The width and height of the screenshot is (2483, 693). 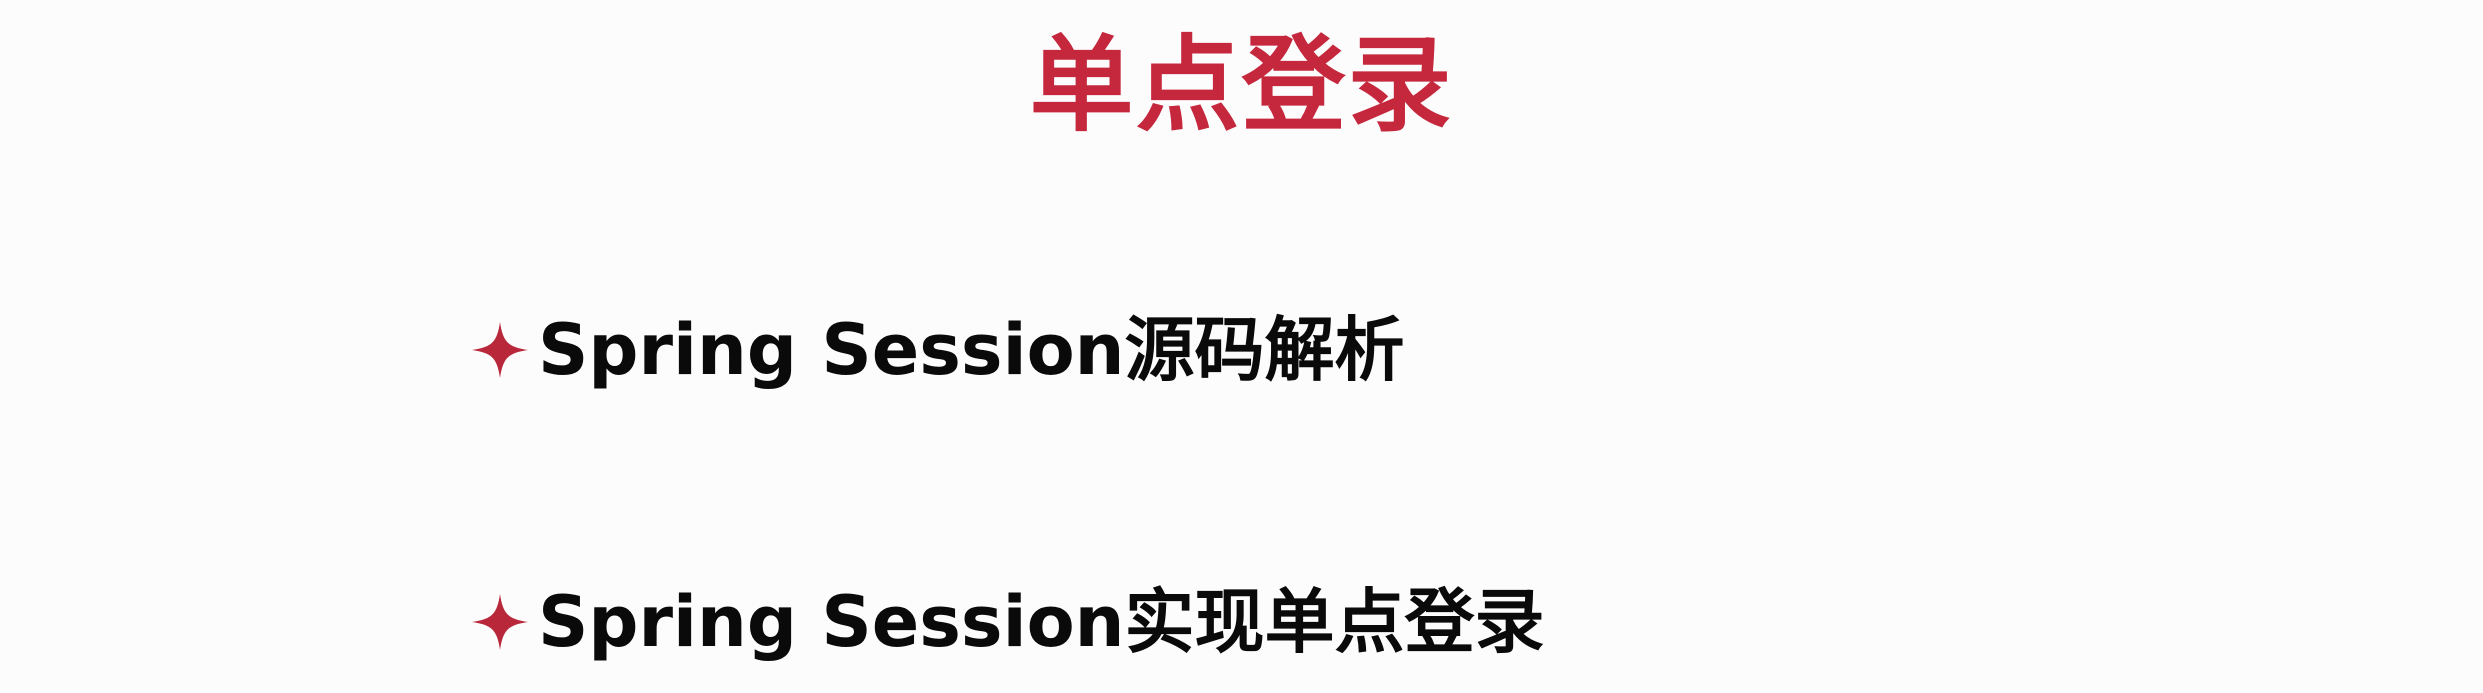 What do you see at coordinates (1241, 85) in the screenshot?
I see `slide-title: 单点登录` at bounding box center [1241, 85].